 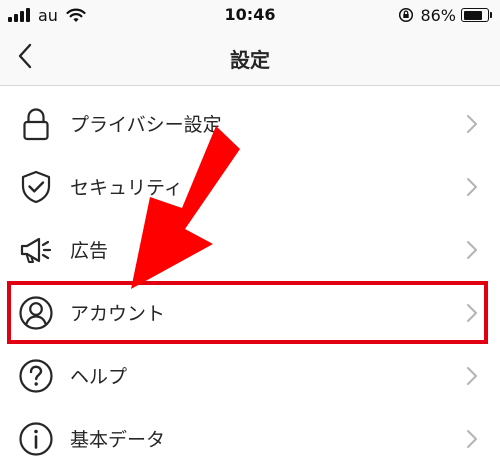 I want to click on settings-item-label: ヘルプ, so click(x=99, y=377).